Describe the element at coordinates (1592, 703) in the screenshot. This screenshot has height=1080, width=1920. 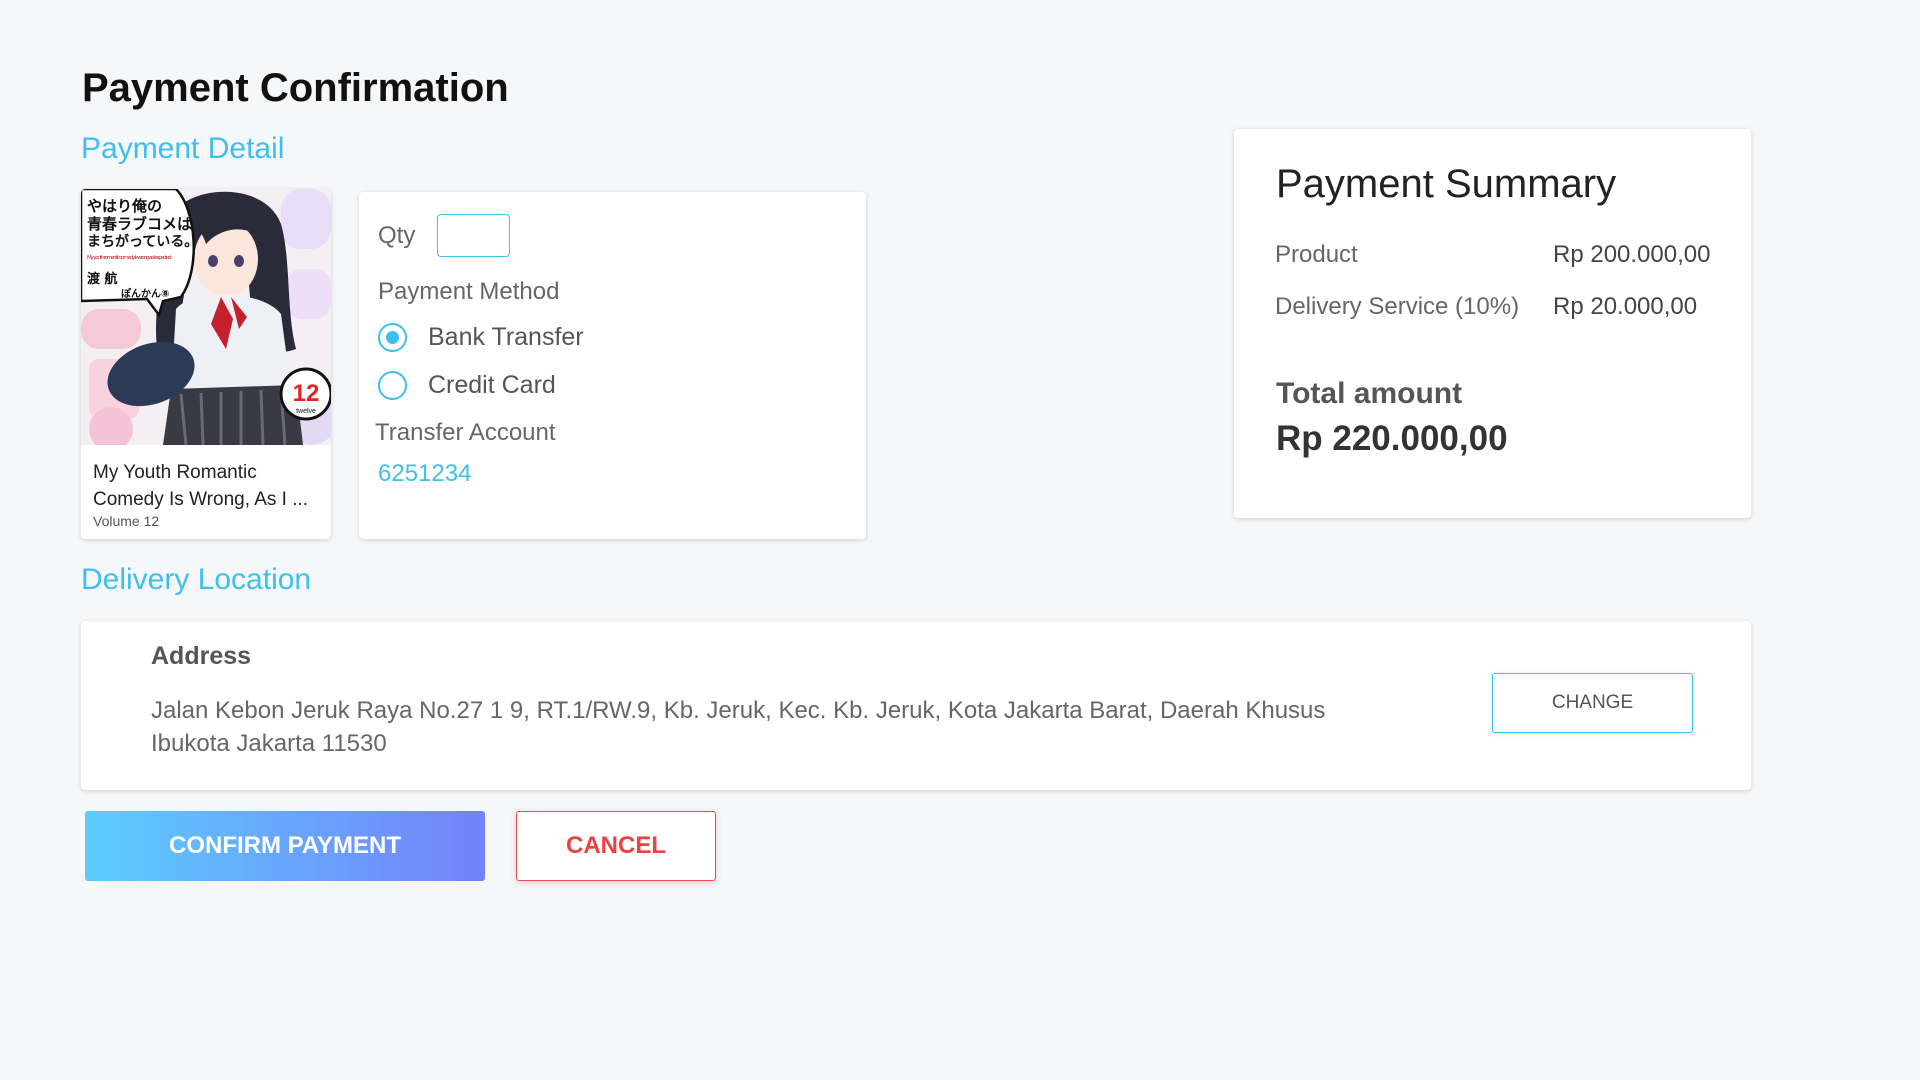
I see `change-address-button: CHANGE` at that location.